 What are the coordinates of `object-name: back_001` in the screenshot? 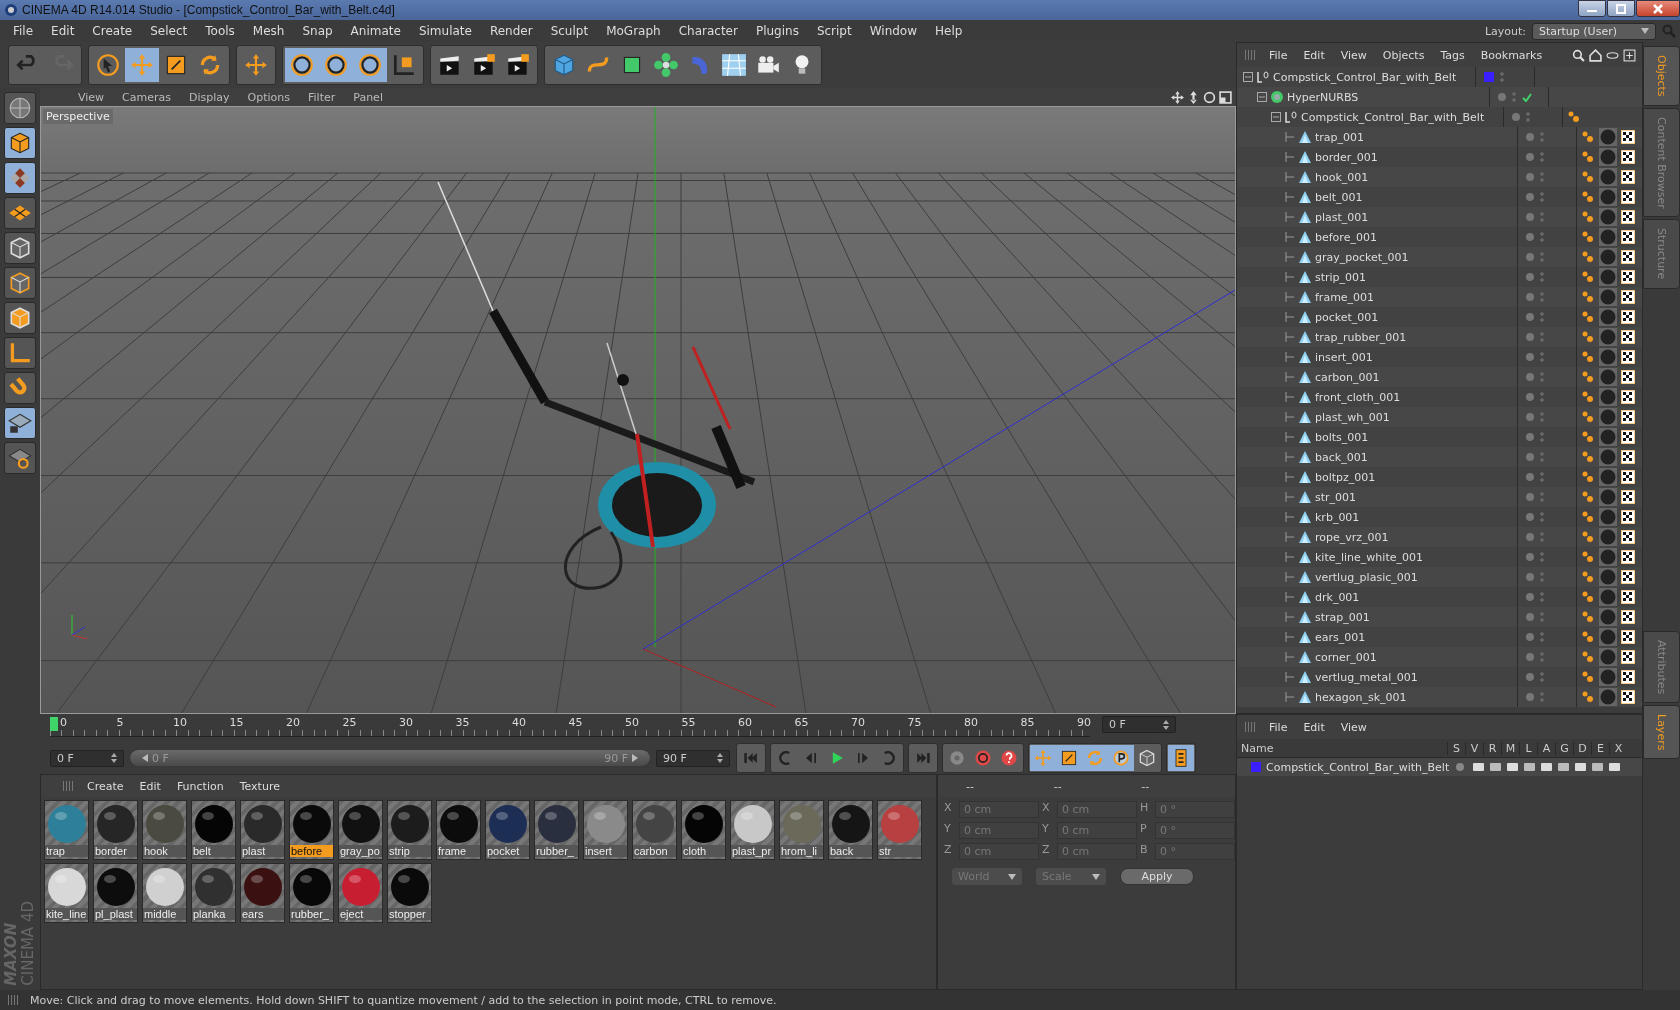 It's located at (1341, 457).